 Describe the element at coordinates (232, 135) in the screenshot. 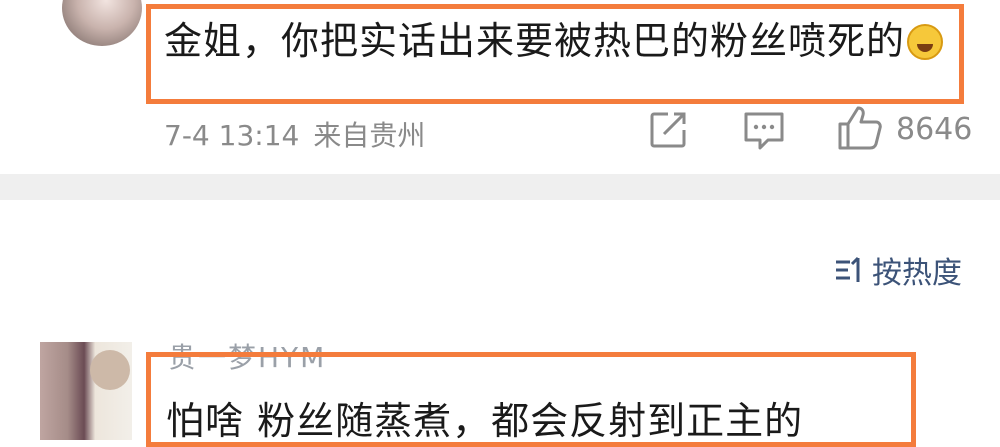

I see `comment-date: 7-4 13:14` at that location.